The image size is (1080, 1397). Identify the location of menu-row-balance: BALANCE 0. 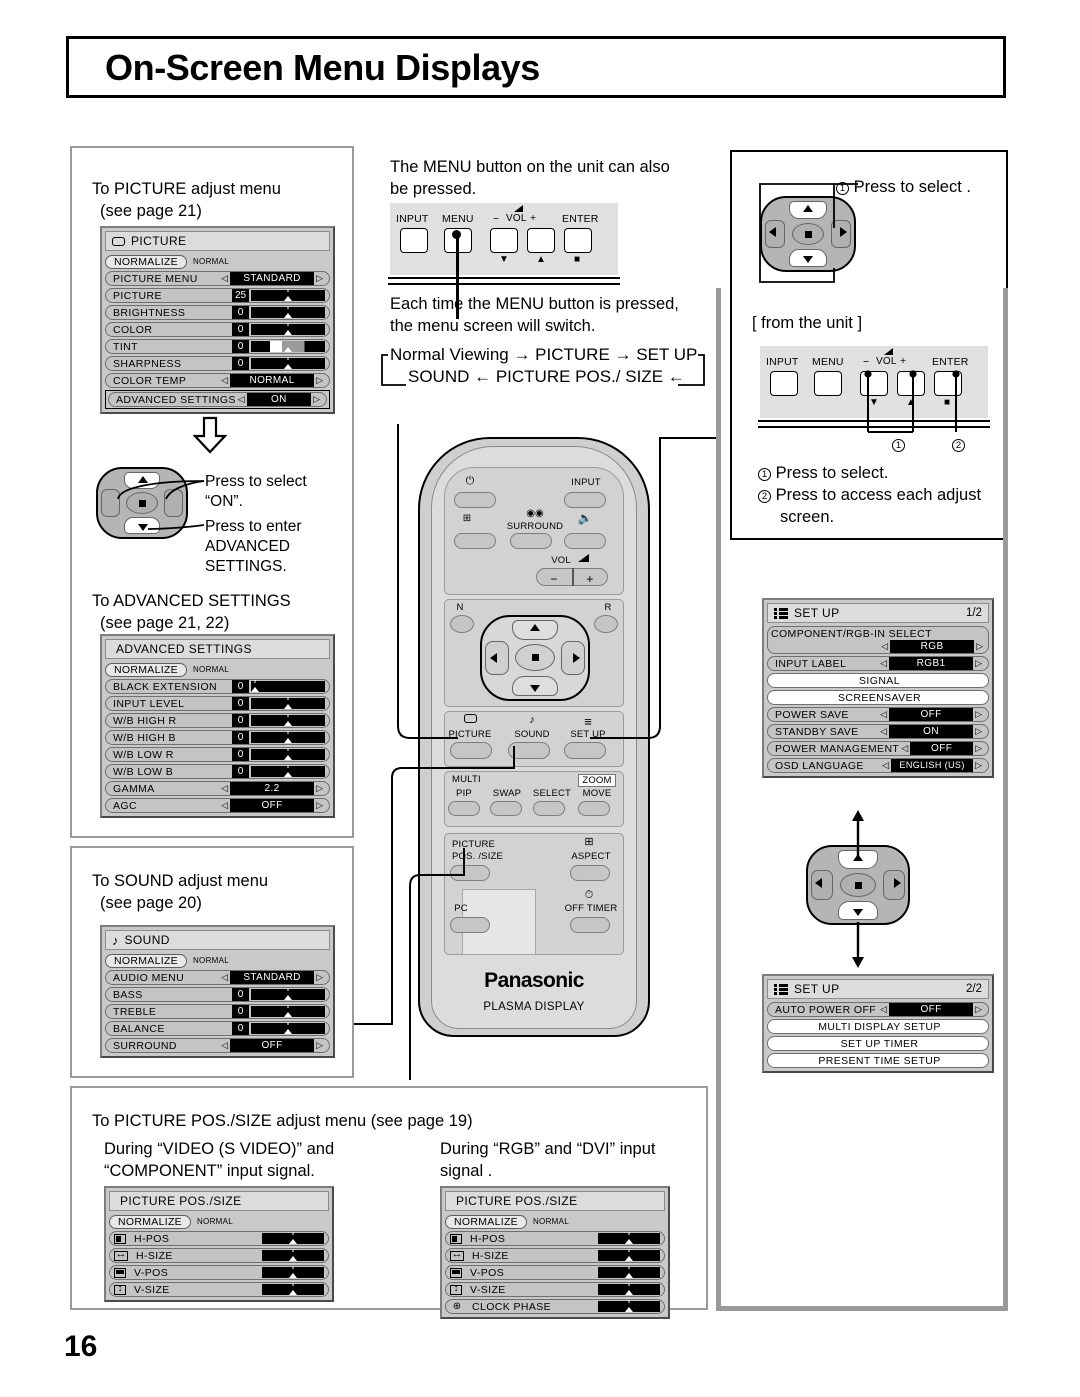
(217, 1028).